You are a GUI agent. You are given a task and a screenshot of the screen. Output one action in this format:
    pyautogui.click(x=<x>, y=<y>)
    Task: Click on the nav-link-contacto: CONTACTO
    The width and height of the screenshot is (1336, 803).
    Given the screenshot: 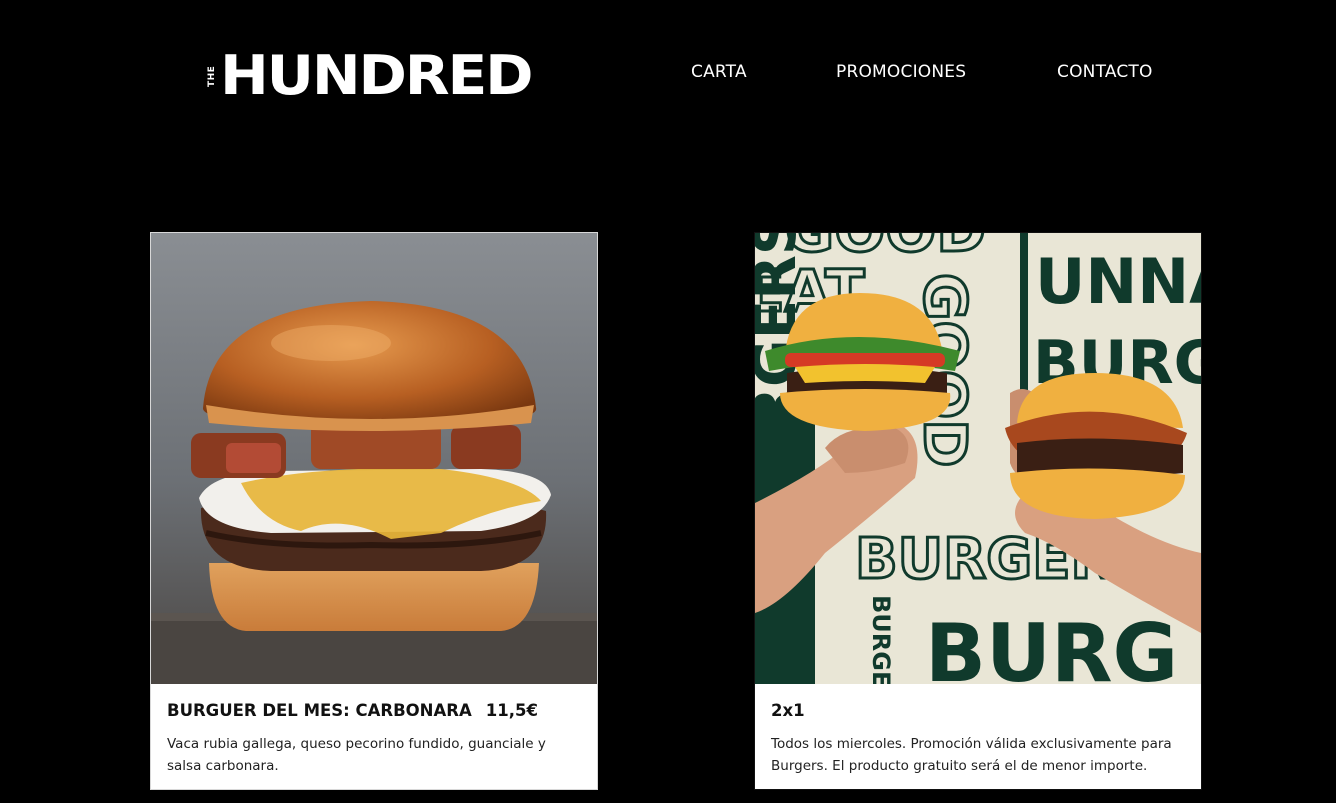 What is the action you would take?
    pyautogui.click(x=1105, y=72)
    